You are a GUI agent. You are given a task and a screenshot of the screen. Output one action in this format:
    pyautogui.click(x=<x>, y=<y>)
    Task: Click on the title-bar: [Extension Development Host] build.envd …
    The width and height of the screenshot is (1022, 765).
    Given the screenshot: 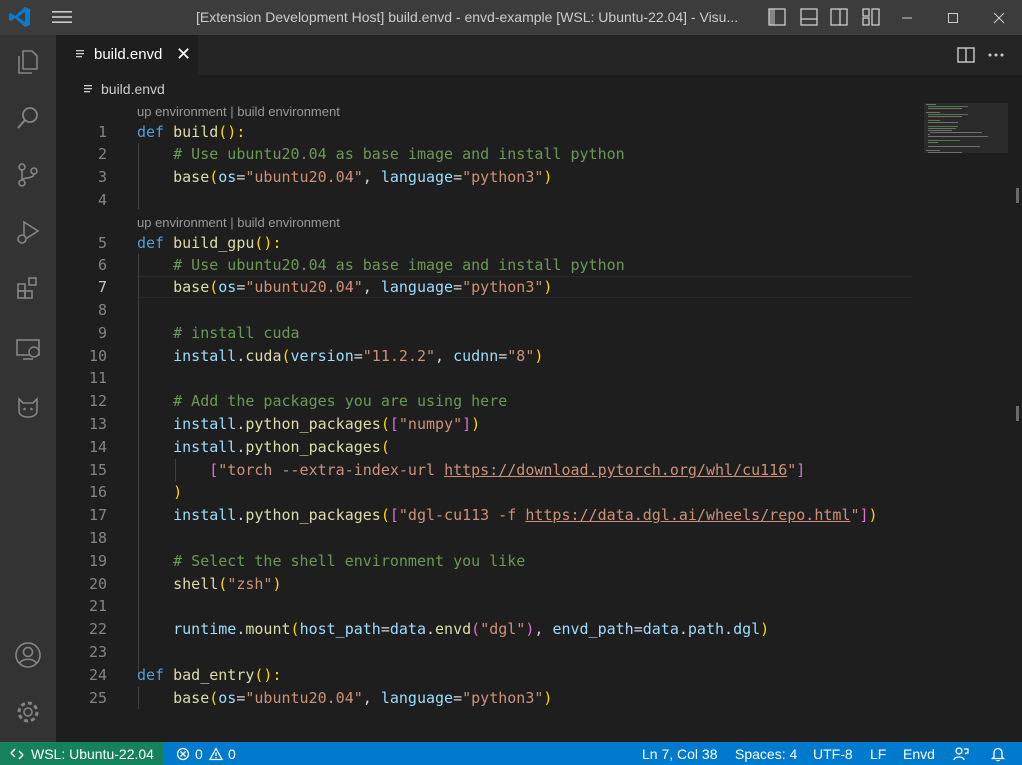 What is the action you would take?
    pyautogui.click(x=511, y=17)
    